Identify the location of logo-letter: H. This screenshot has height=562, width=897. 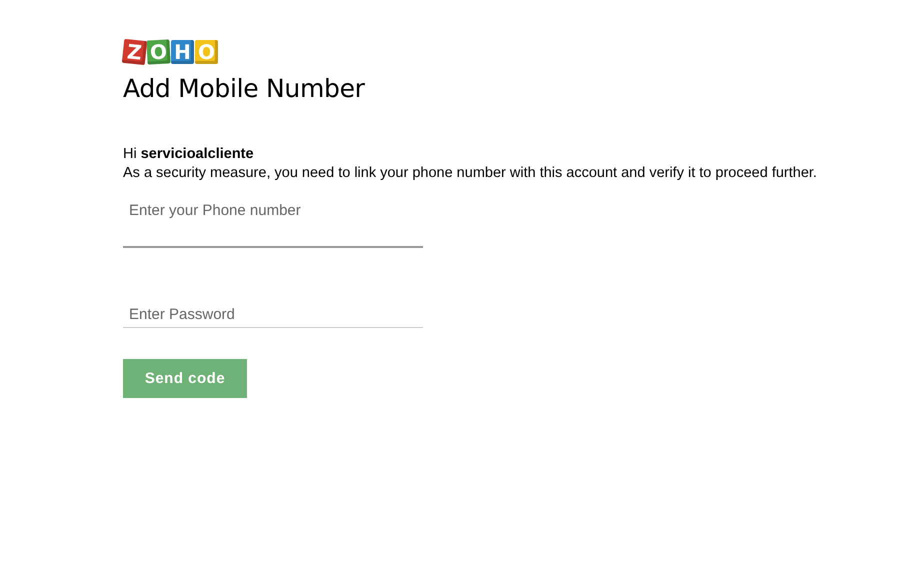
(182, 52).